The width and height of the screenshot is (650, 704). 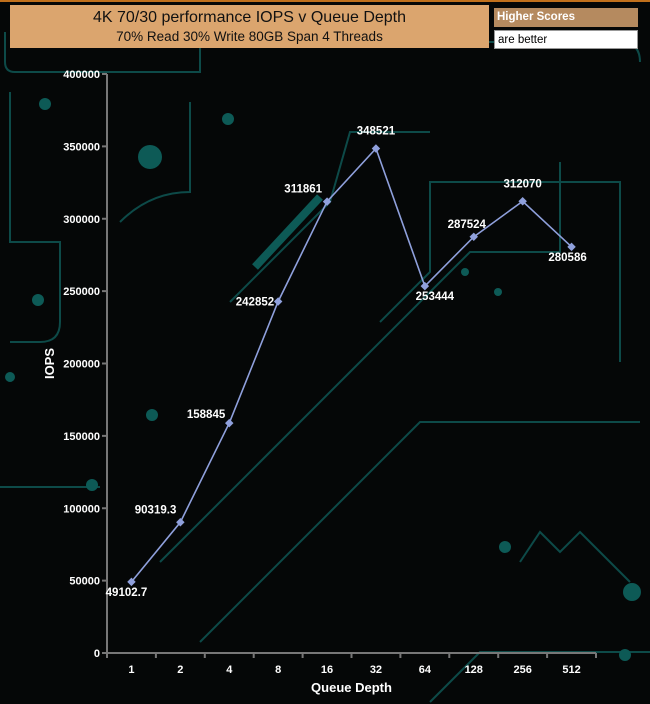 I want to click on data-label: 242852, so click(x=255, y=302).